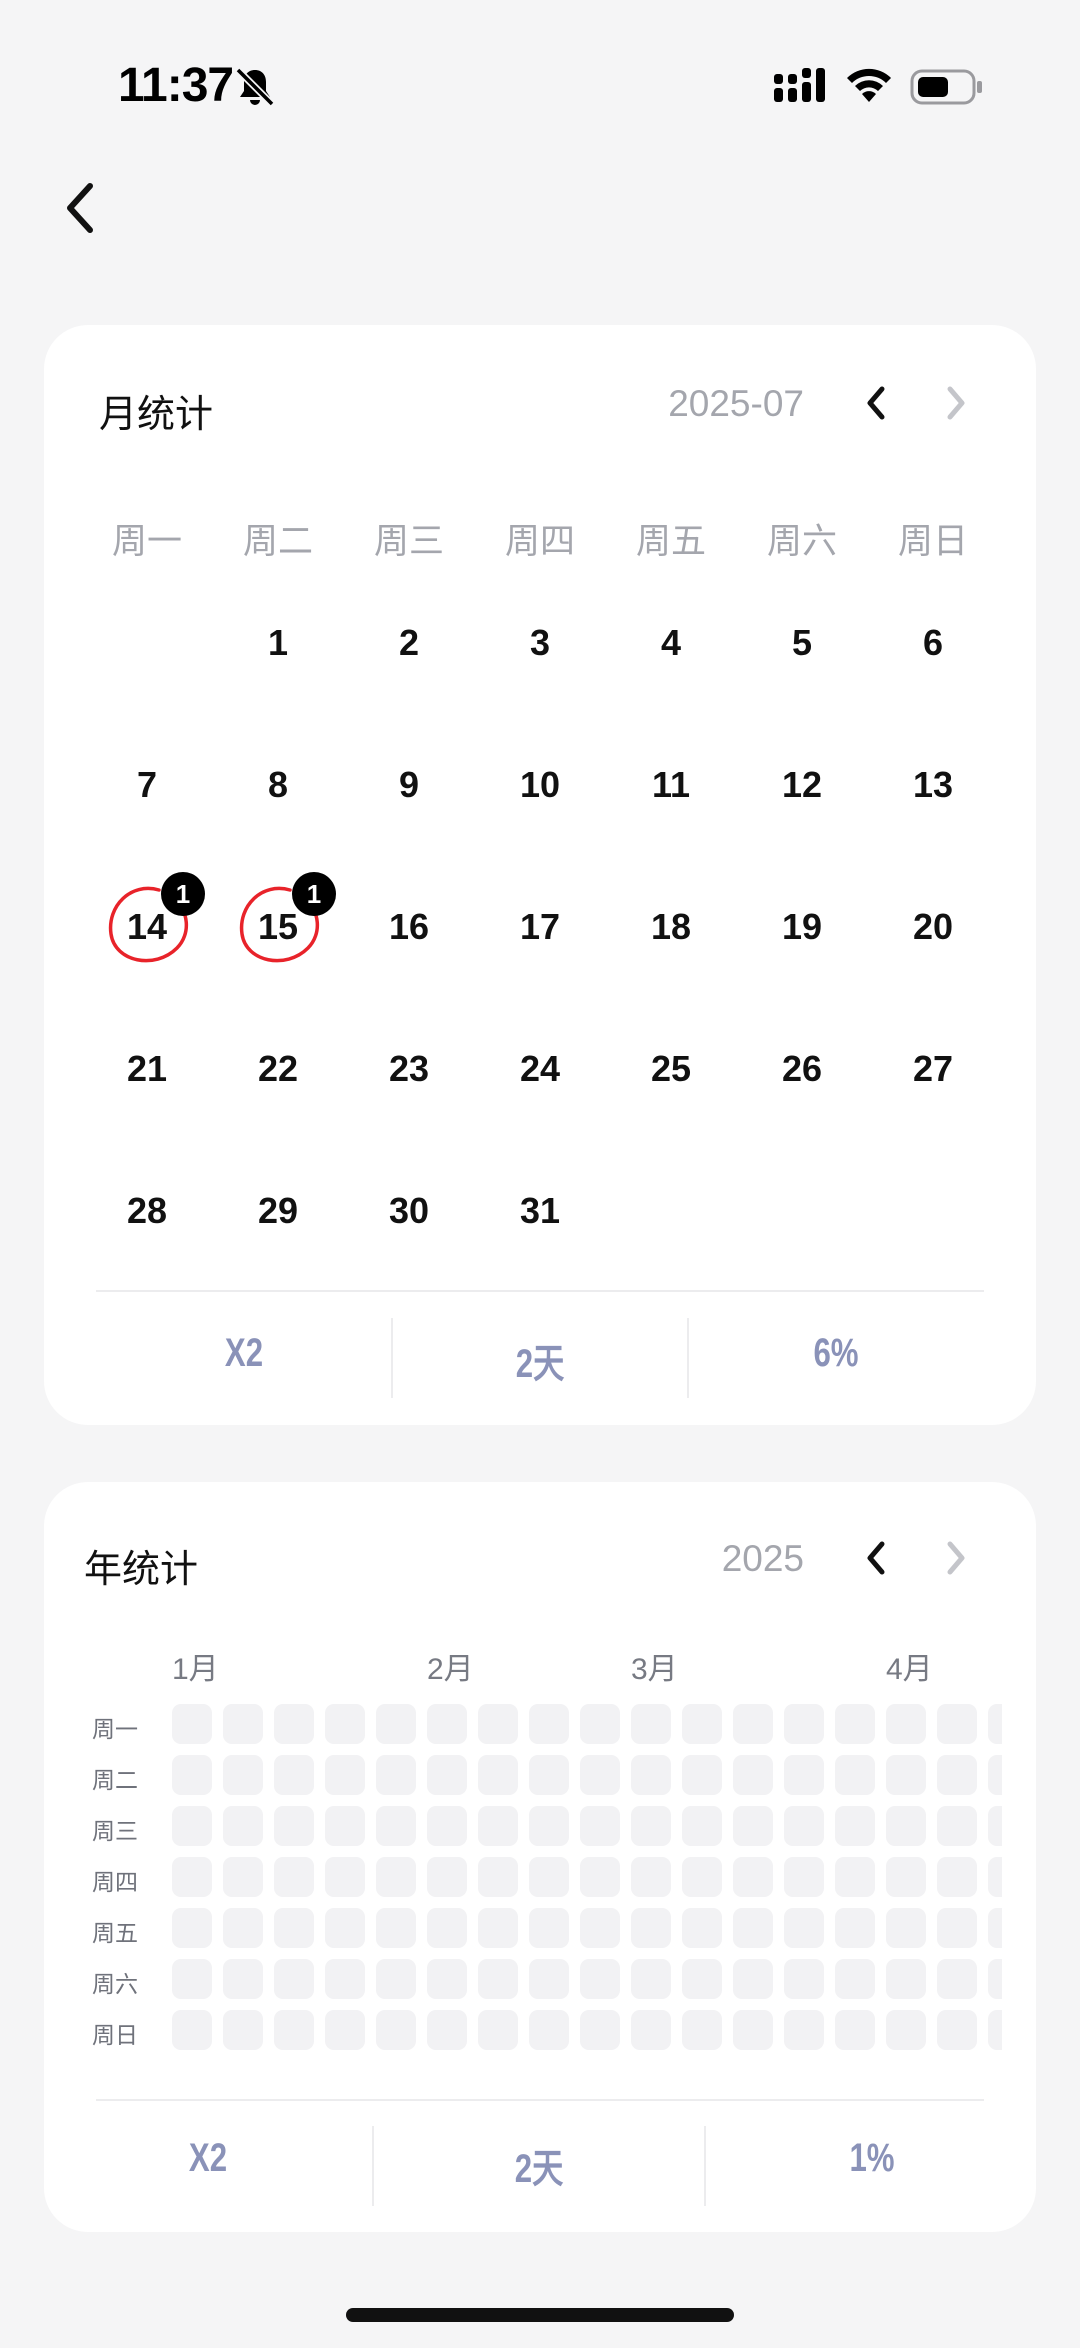 The image size is (1080, 2348). I want to click on calendar-day-29: 29, so click(278, 1211).